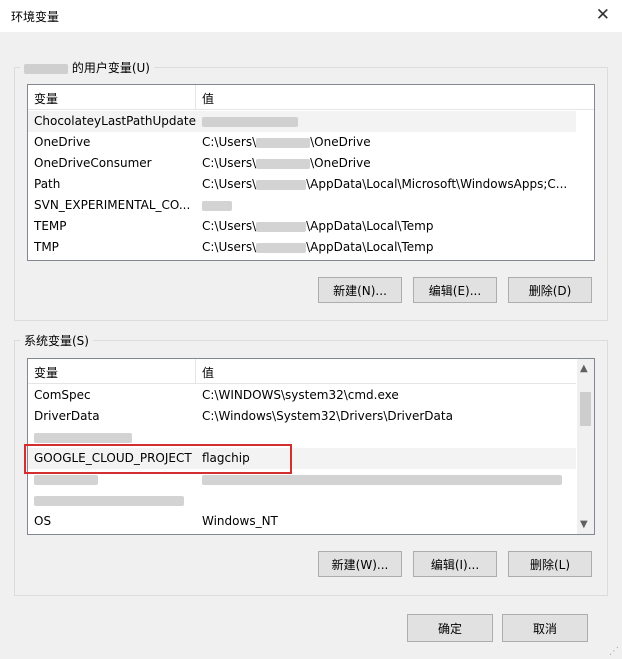 This screenshot has height=659, width=622. What do you see at coordinates (158, 459) in the screenshot?
I see `highlight-annotation` at bounding box center [158, 459].